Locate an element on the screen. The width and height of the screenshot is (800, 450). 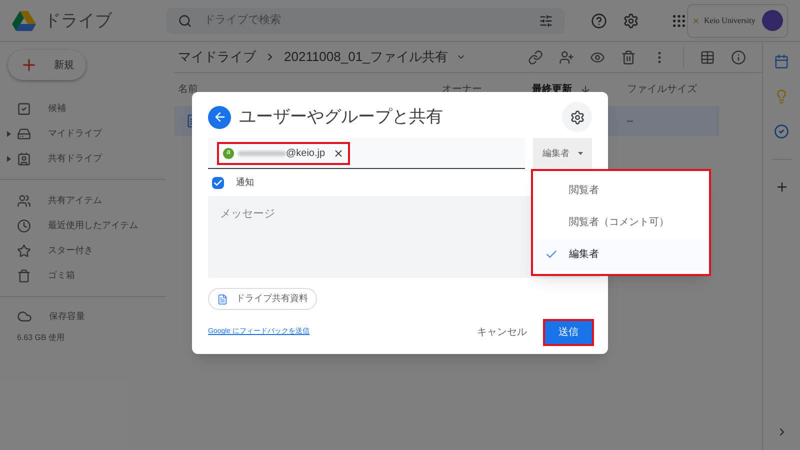
send-button: 送信 is located at coordinates (568, 332).